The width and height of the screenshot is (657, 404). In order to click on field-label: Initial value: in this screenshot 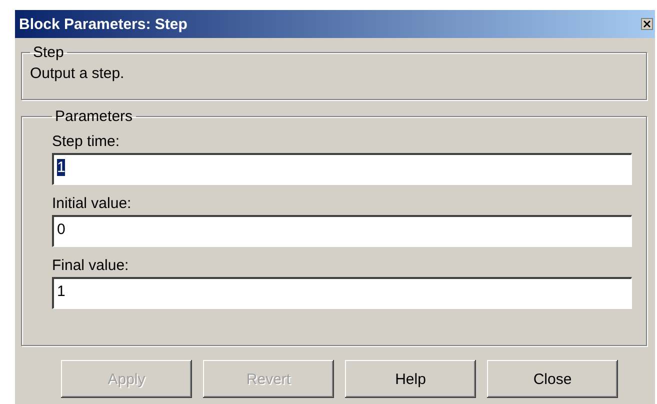, I will do `click(92, 203)`.